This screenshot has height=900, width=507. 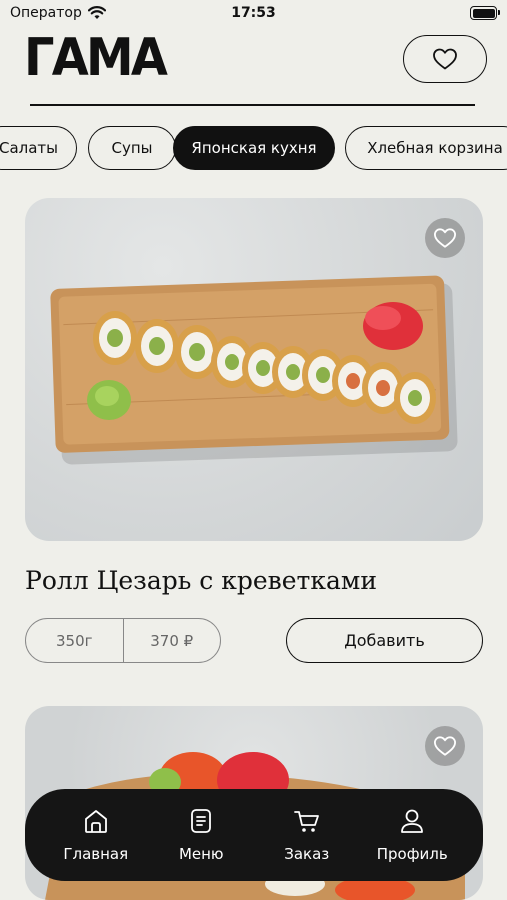 What do you see at coordinates (253, 70) in the screenshot?
I see `header: ГАМА` at bounding box center [253, 70].